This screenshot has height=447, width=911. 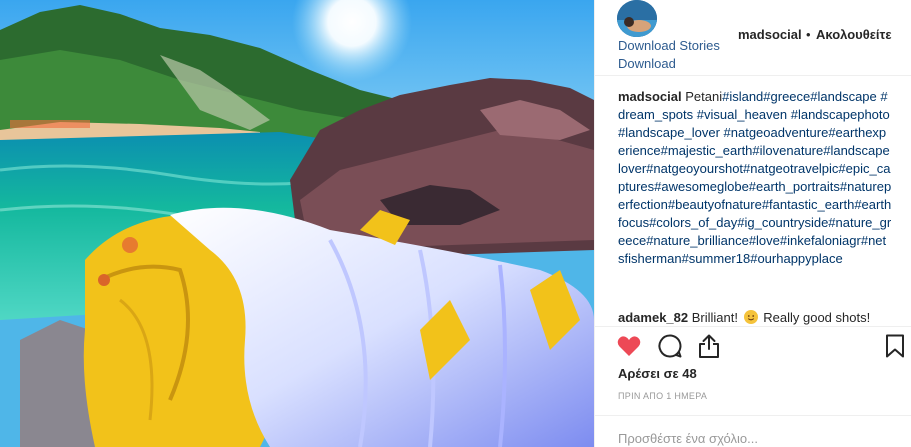 What do you see at coordinates (817, 317) in the screenshot?
I see `comment-text-after-emoji: Really good shots!` at bounding box center [817, 317].